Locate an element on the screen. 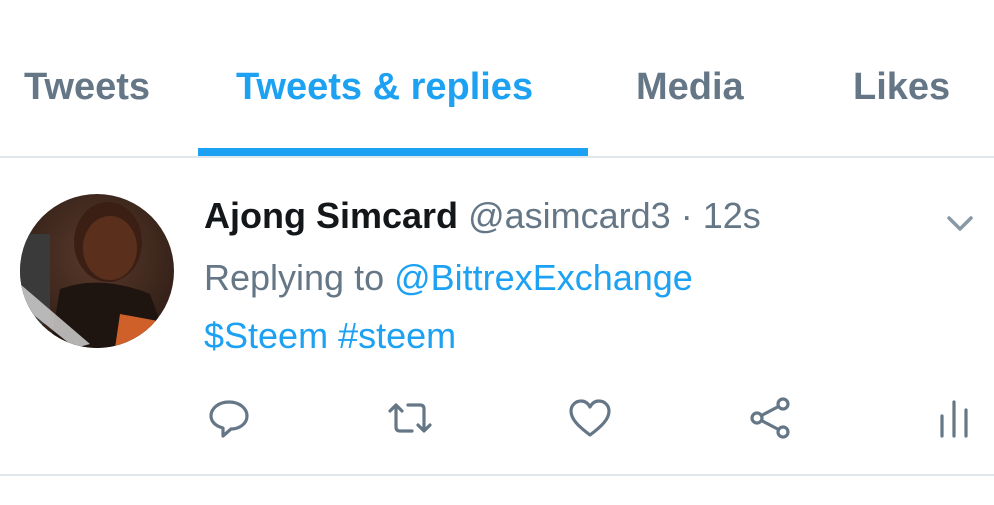 This screenshot has height=505, width=994. tweet-menu-button is located at coordinates (960, 223).